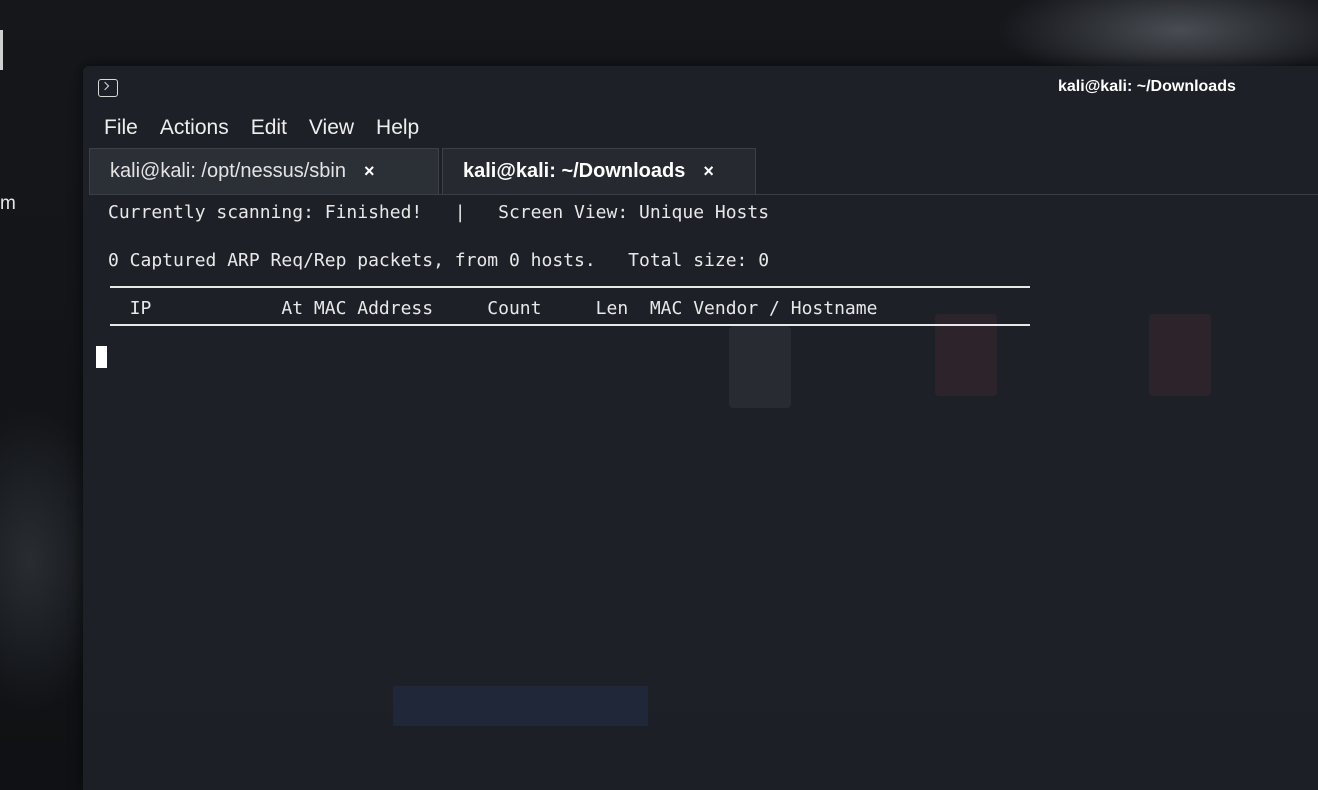 The width and height of the screenshot is (1318, 790). Describe the element at coordinates (700, 88) in the screenshot. I see `title-bar: kali@kali: ~/Downloads` at that location.